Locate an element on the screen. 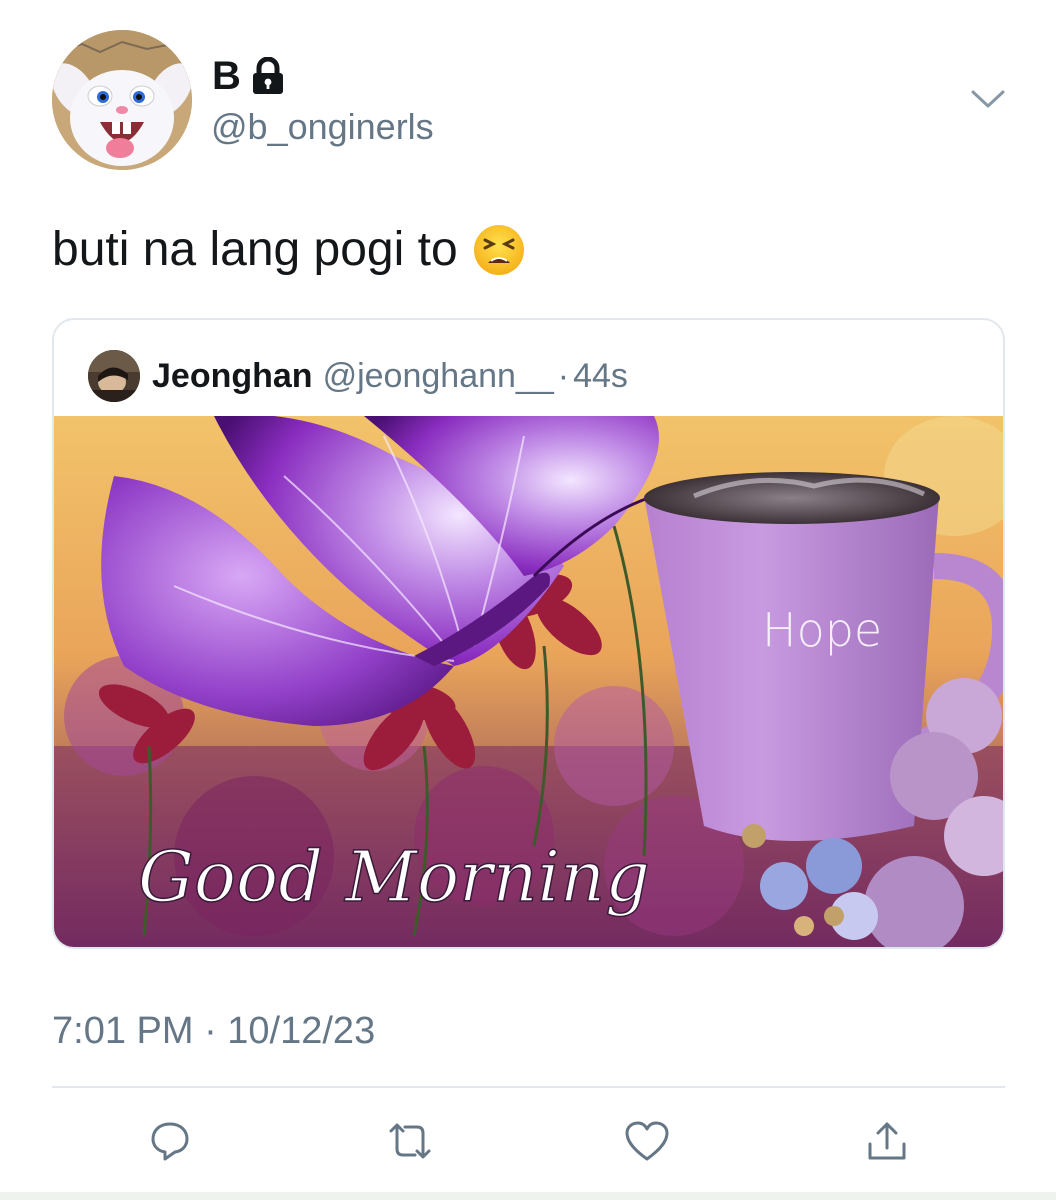 This screenshot has width=1056, height=1200. tweet-timestamp: 7:01 PM · 10/12/23 is located at coordinates (213, 1031).